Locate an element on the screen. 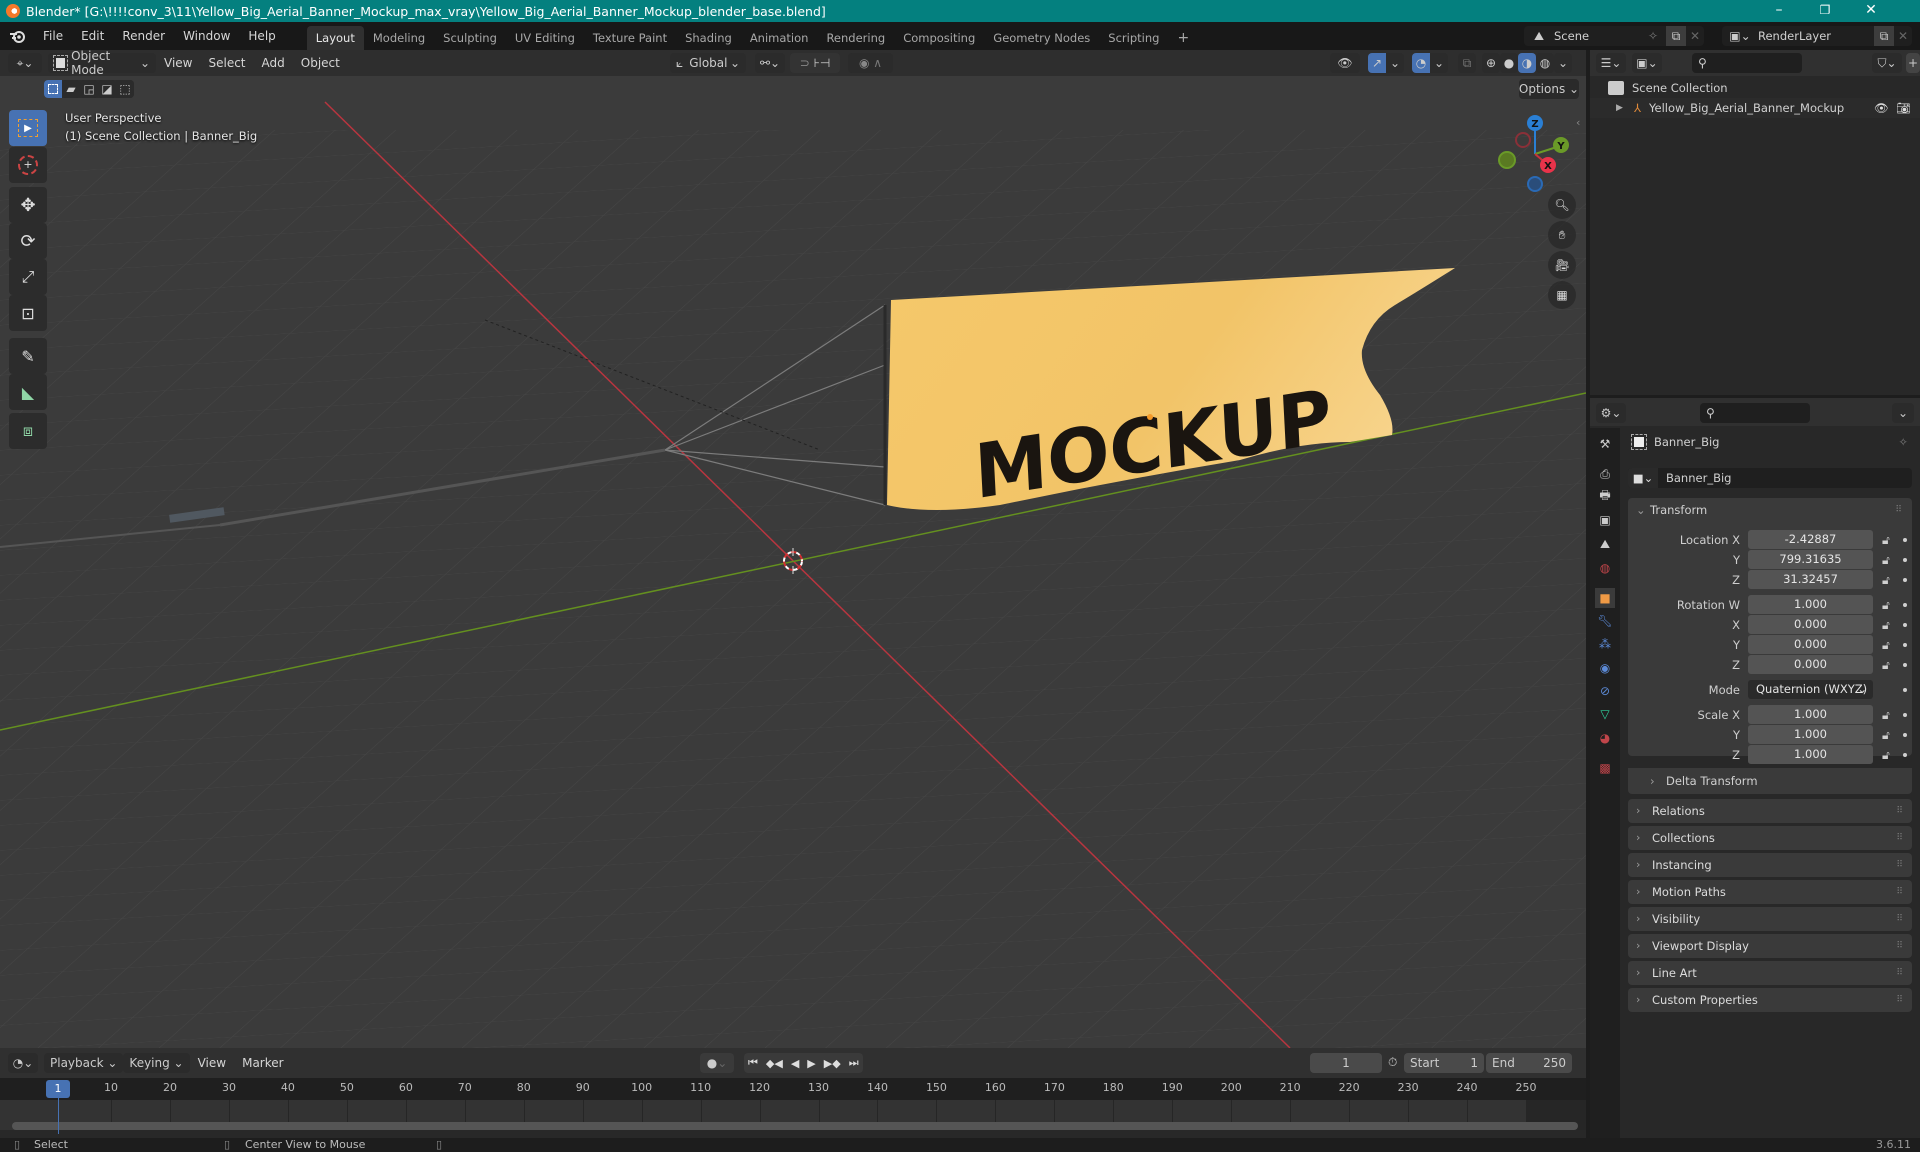 Image resolution: width=1920 pixels, height=1152 pixels. snap-toggle: ⊃ ⊦⊣ is located at coordinates (815, 63).